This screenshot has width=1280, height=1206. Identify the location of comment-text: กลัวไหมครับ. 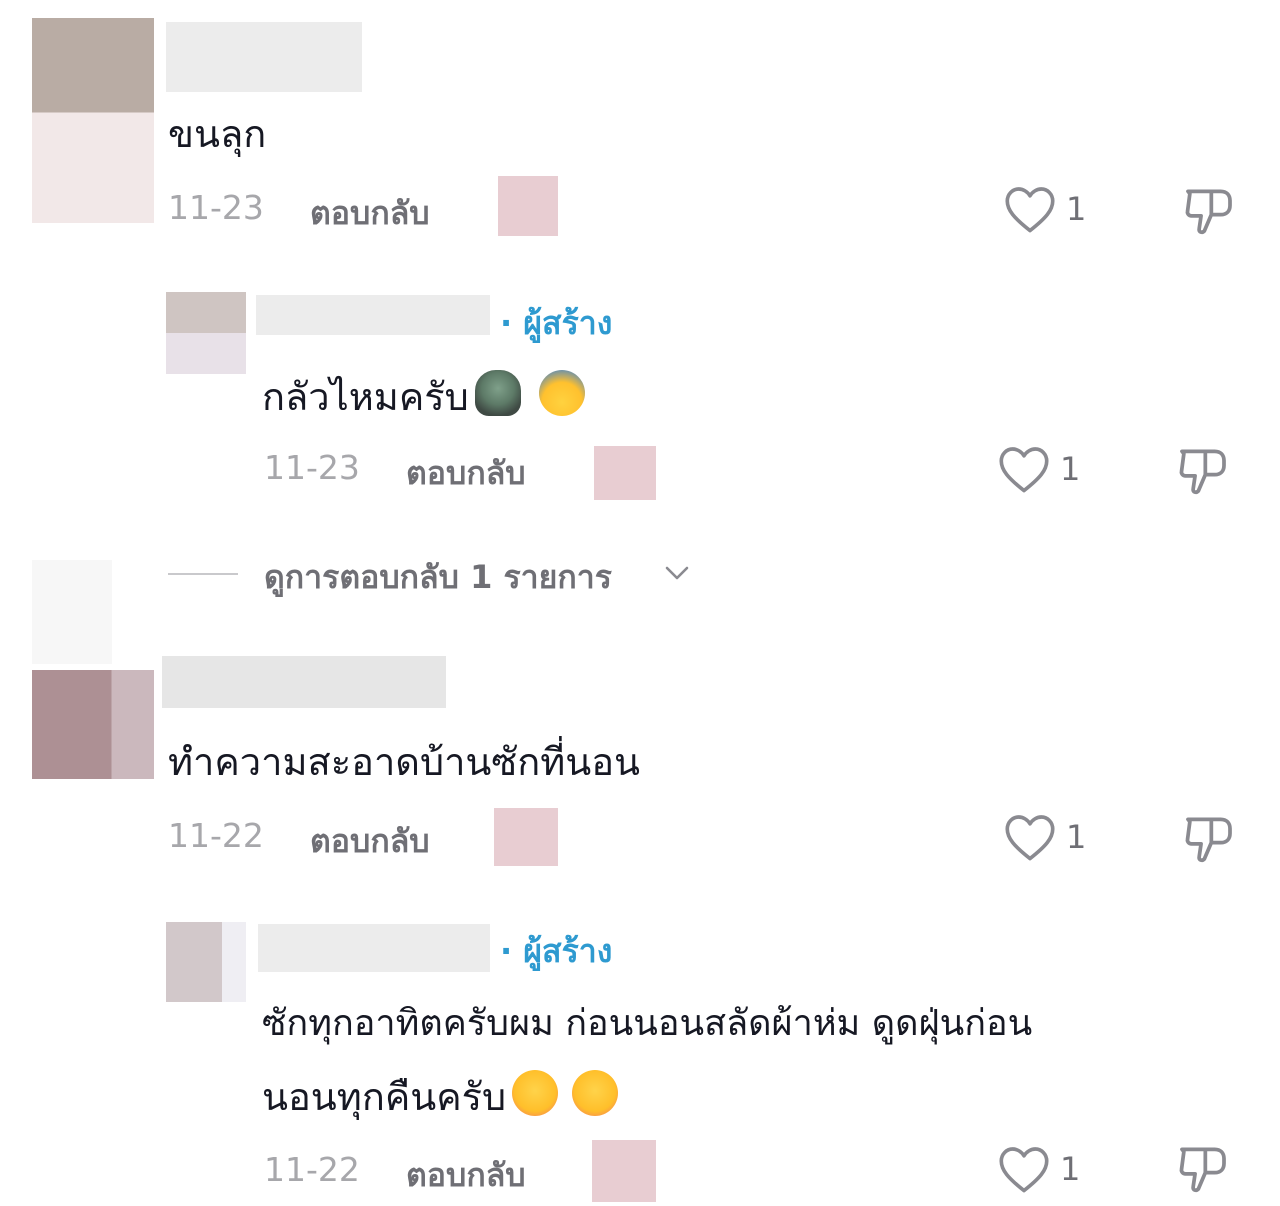
(423, 395).